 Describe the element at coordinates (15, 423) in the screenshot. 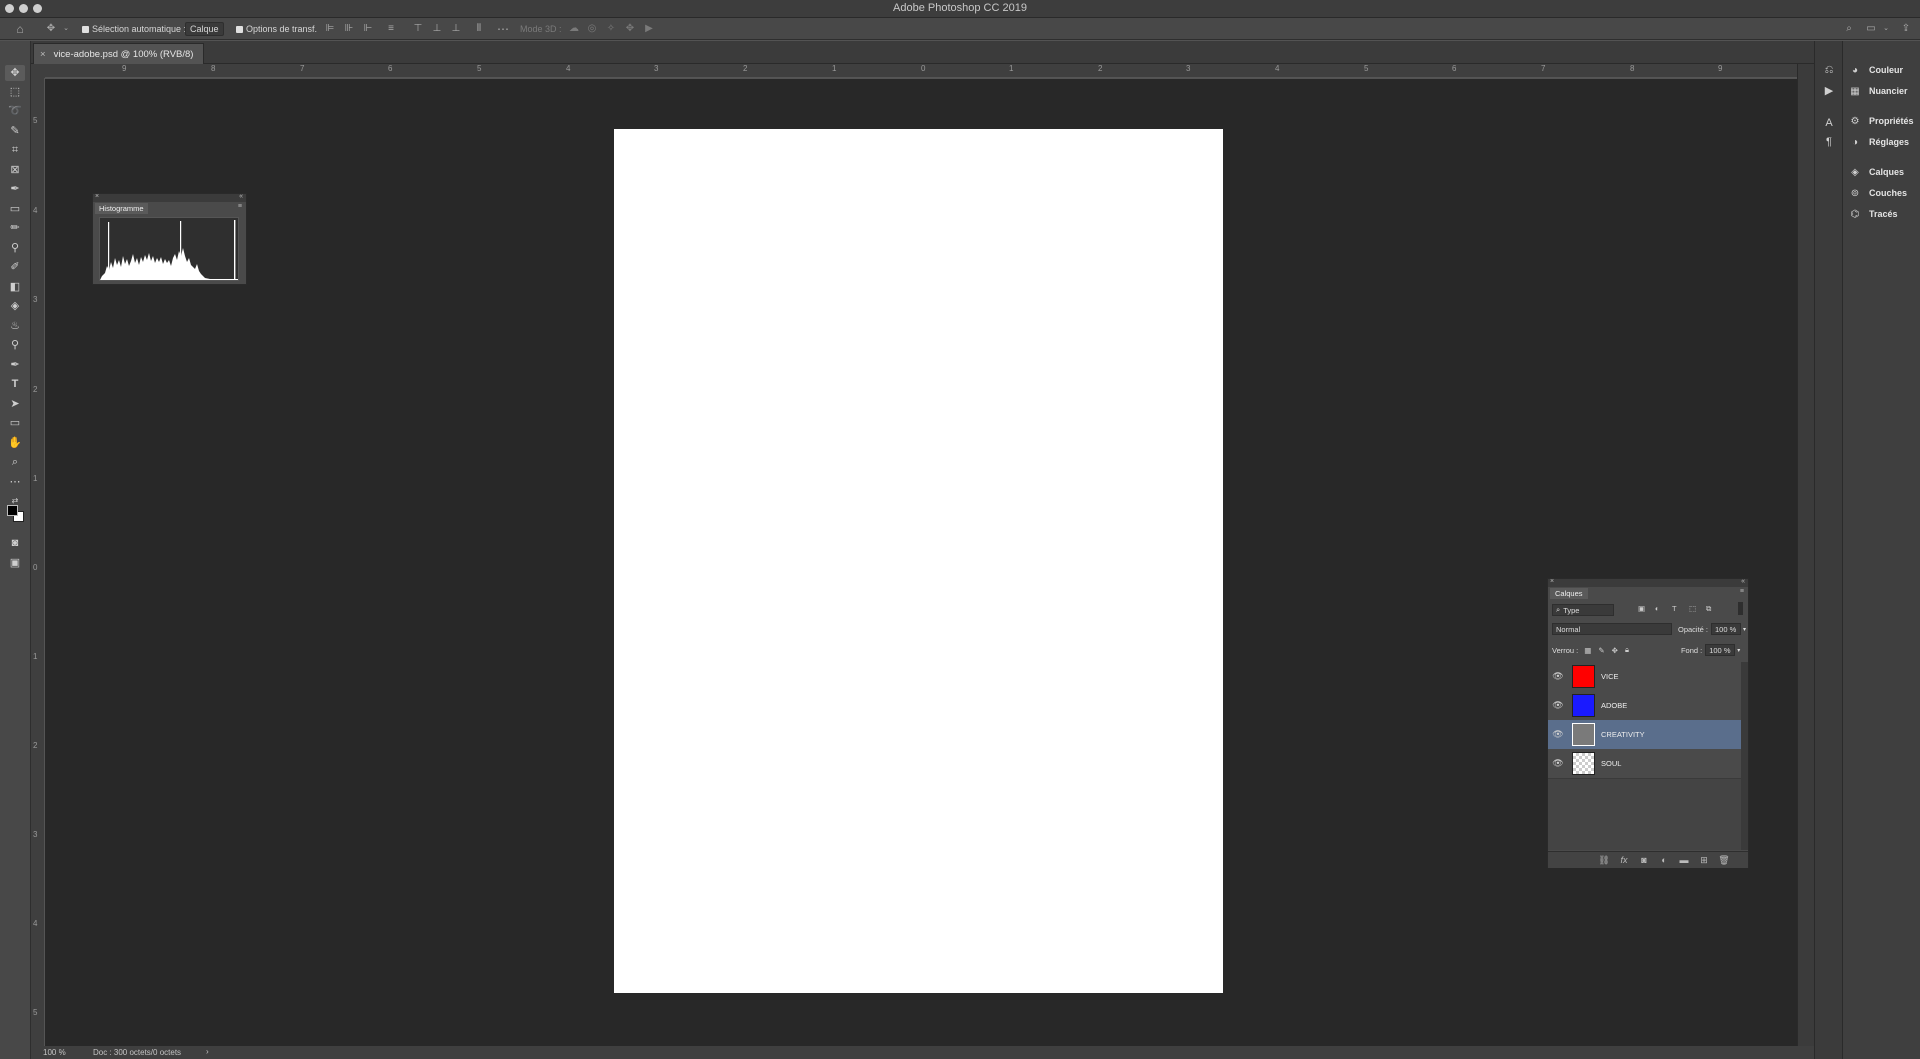

I see `rectangle-tool-icon: ▭` at that location.